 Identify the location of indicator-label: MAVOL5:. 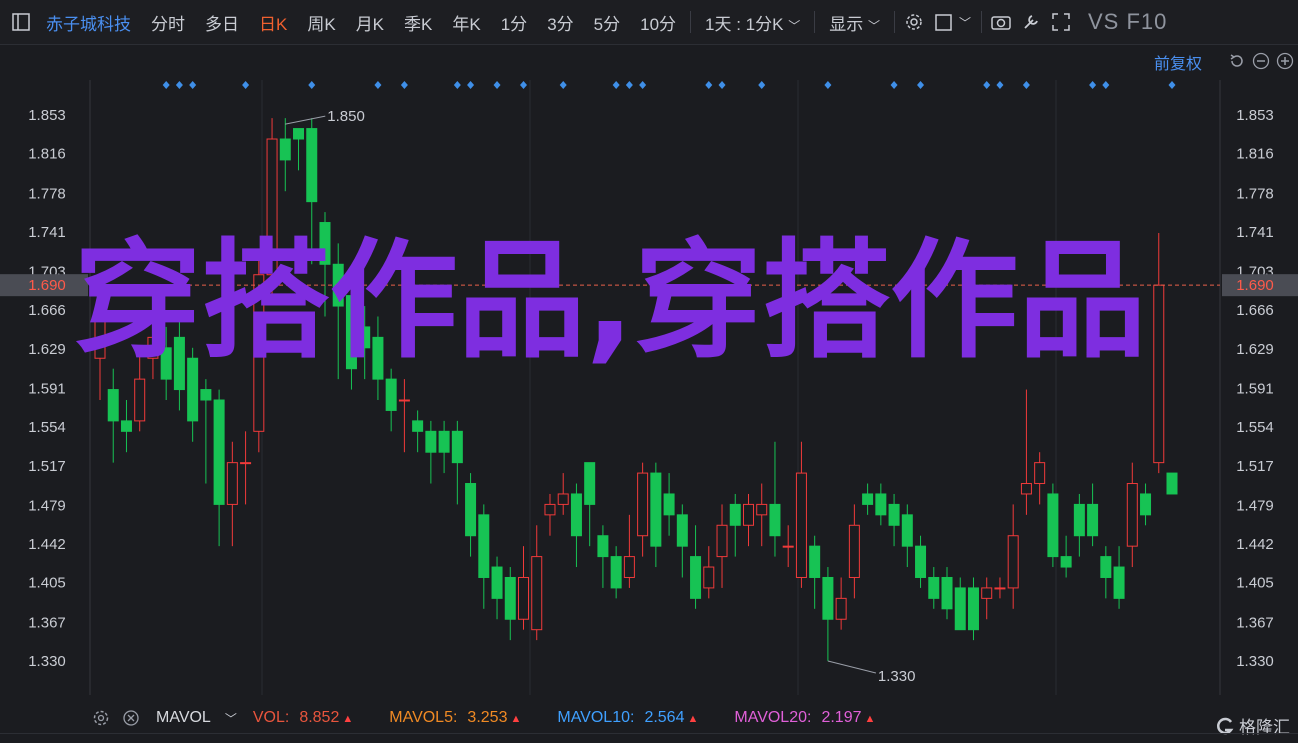
(423, 717).